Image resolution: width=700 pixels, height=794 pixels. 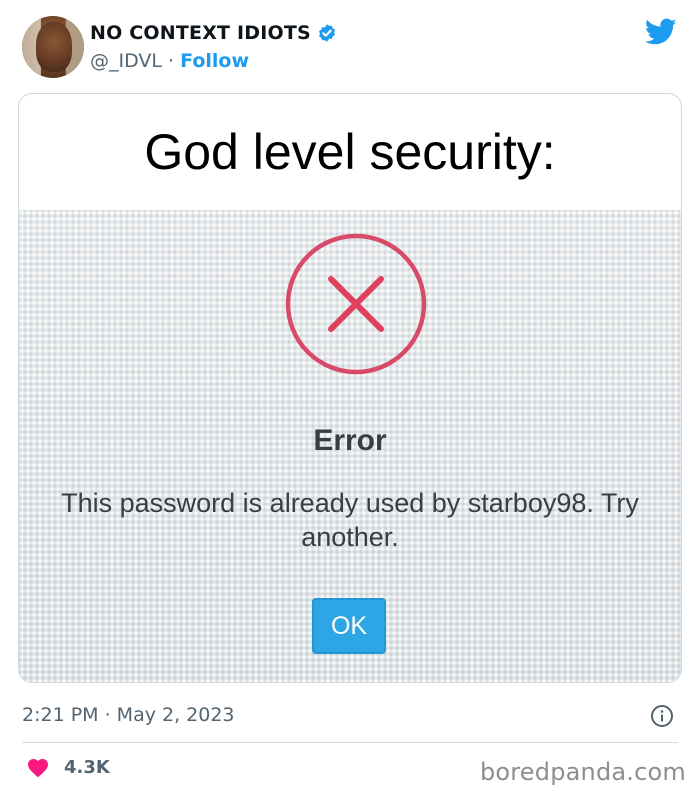 What do you see at coordinates (87, 767) in the screenshot?
I see `like-count: 4.3K` at bounding box center [87, 767].